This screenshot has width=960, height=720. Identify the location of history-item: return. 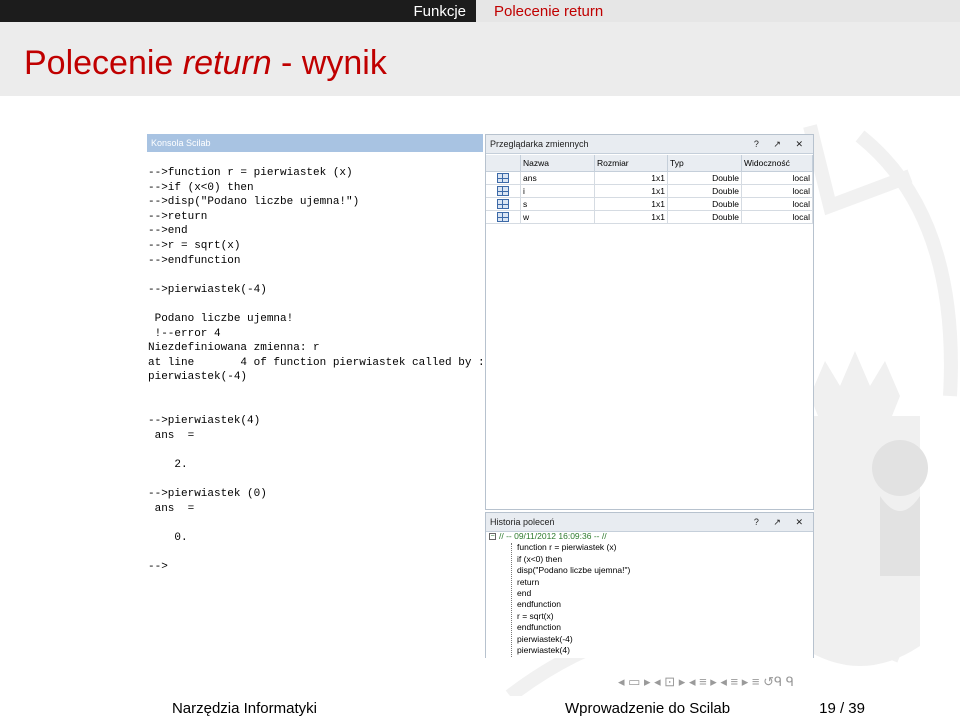
(559, 582).